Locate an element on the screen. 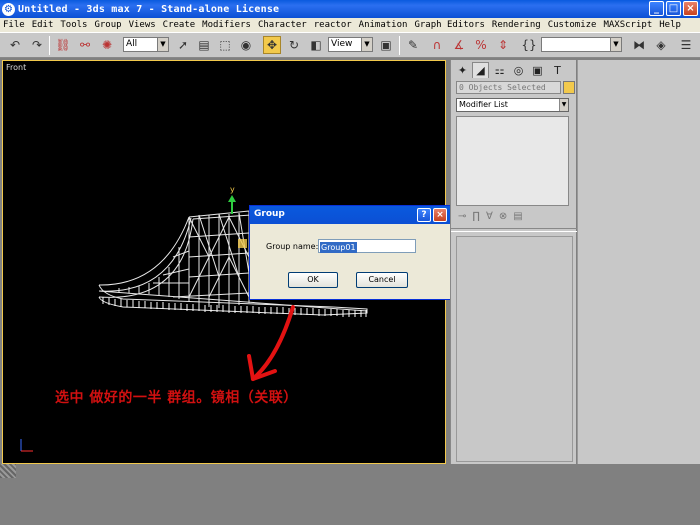 Image resolution: width=700 pixels, height=525 pixels. motion-tab-icon: ◎ is located at coordinates (518, 70).